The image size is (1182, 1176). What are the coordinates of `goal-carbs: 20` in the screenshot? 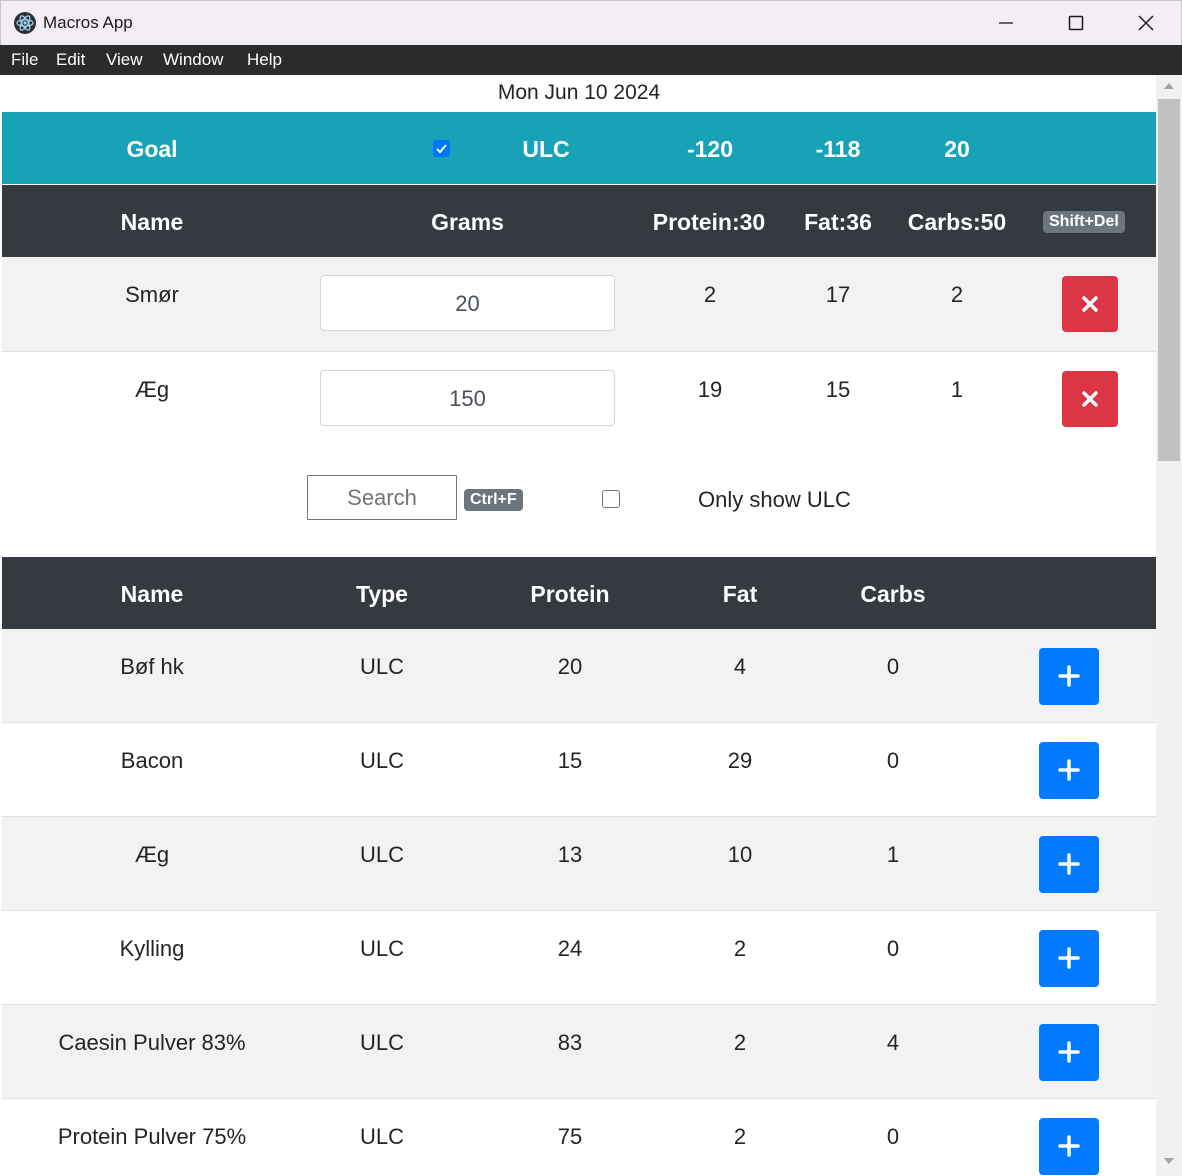 It's located at (957, 149).